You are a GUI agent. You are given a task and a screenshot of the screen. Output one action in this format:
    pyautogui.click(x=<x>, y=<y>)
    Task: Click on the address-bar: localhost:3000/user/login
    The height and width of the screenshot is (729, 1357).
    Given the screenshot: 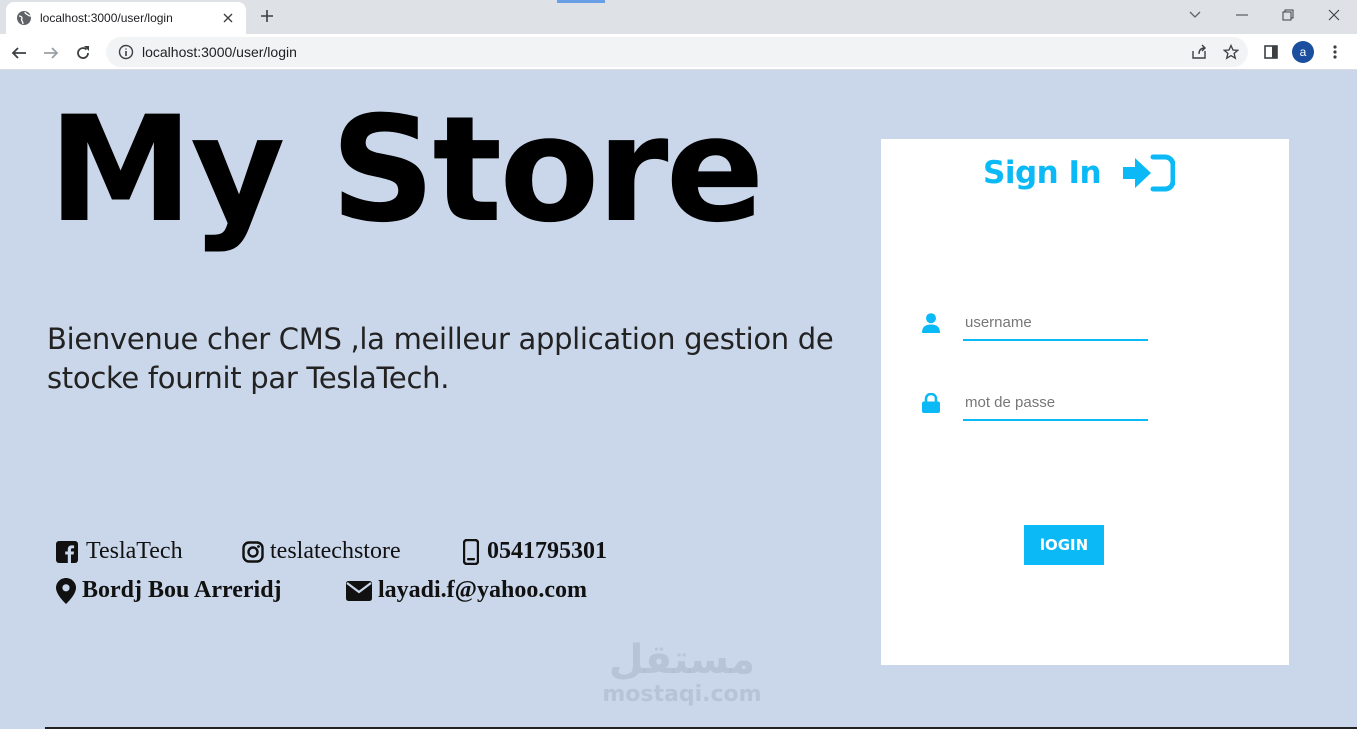 What is the action you would take?
    pyautogui.click(x=677, y=52)
    